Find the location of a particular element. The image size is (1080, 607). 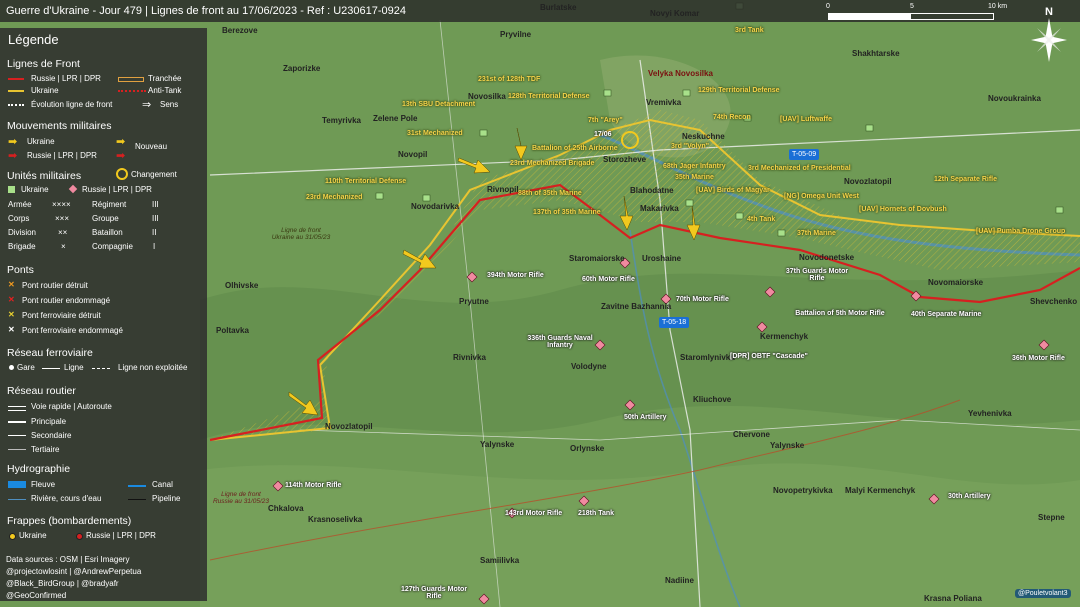

legend-secondary-road: Secondaire is located at coordinates (51, 435).